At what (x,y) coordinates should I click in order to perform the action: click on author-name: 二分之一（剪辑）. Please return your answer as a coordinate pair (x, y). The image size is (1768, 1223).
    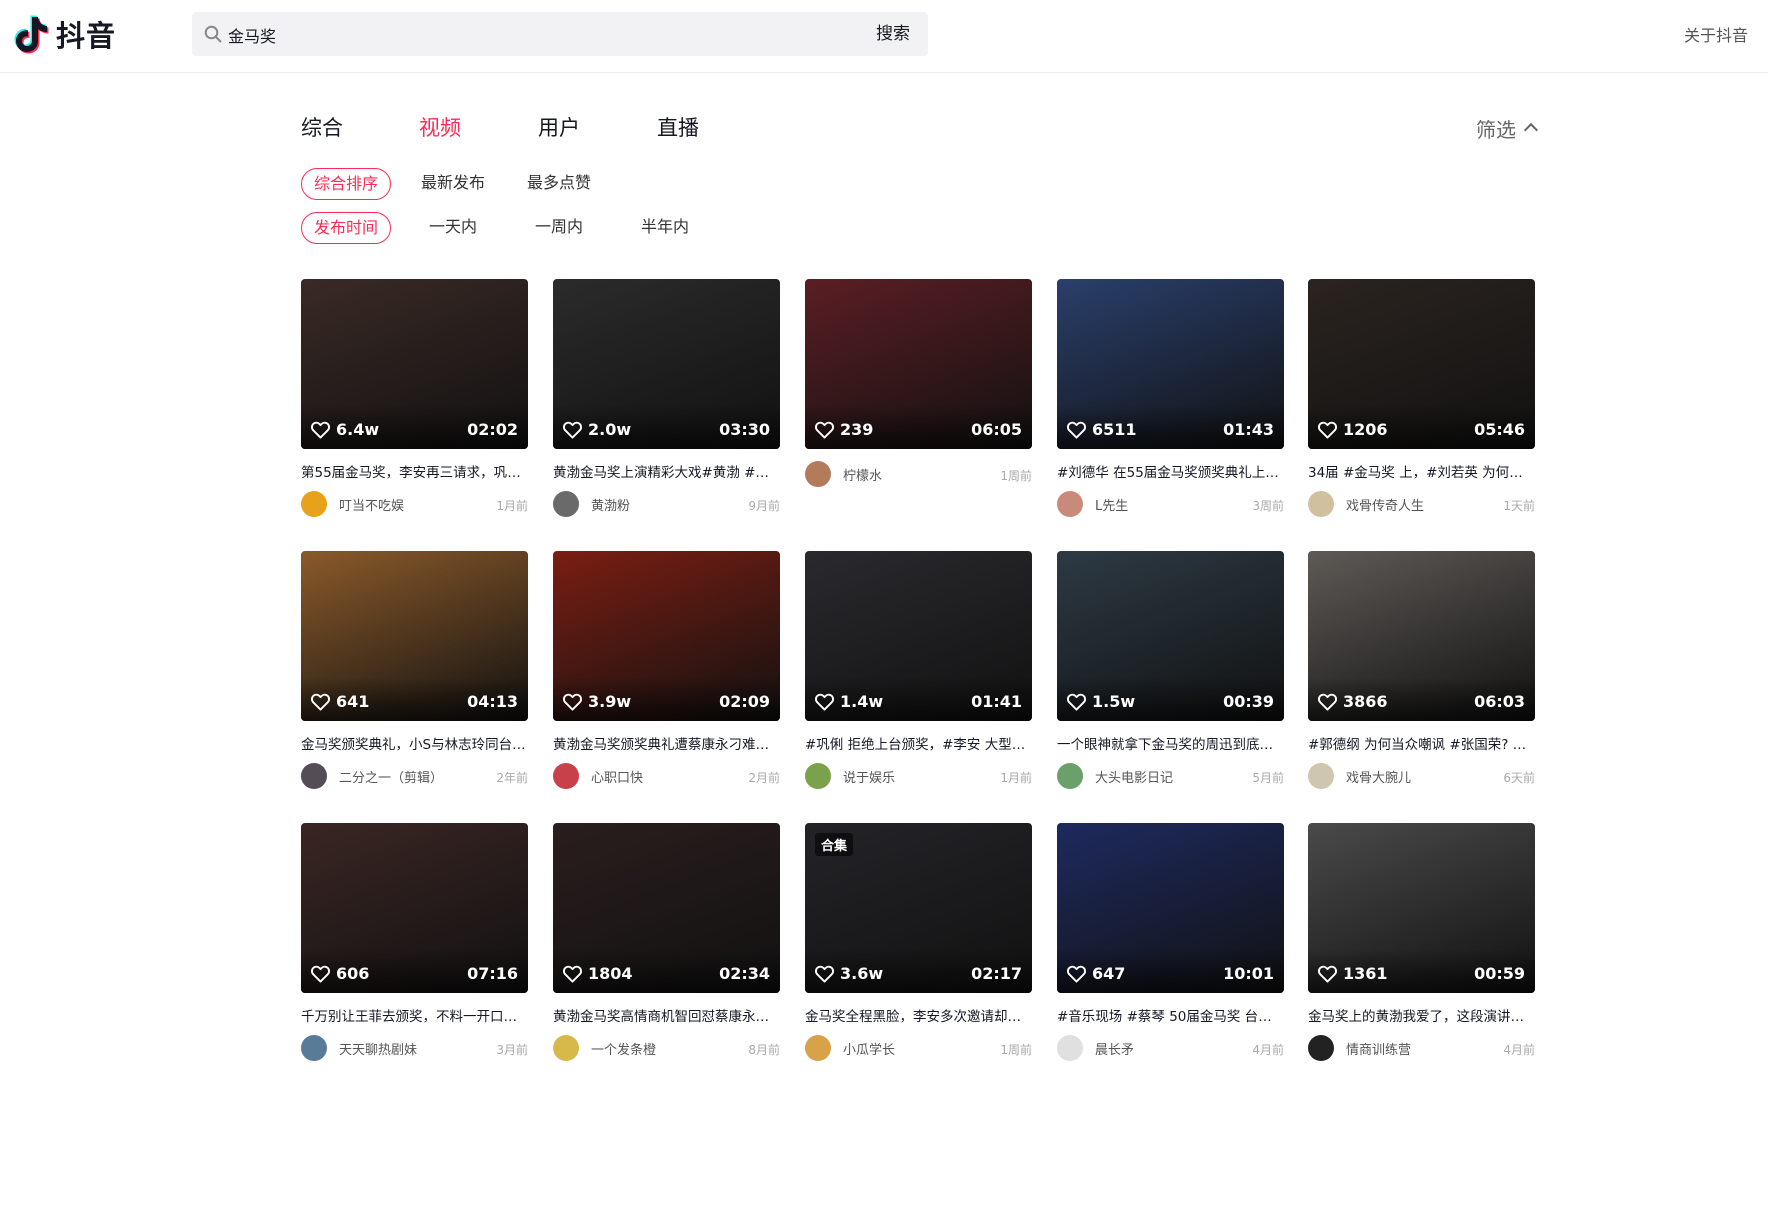
    Looking at the image, I should click on (391, 776).